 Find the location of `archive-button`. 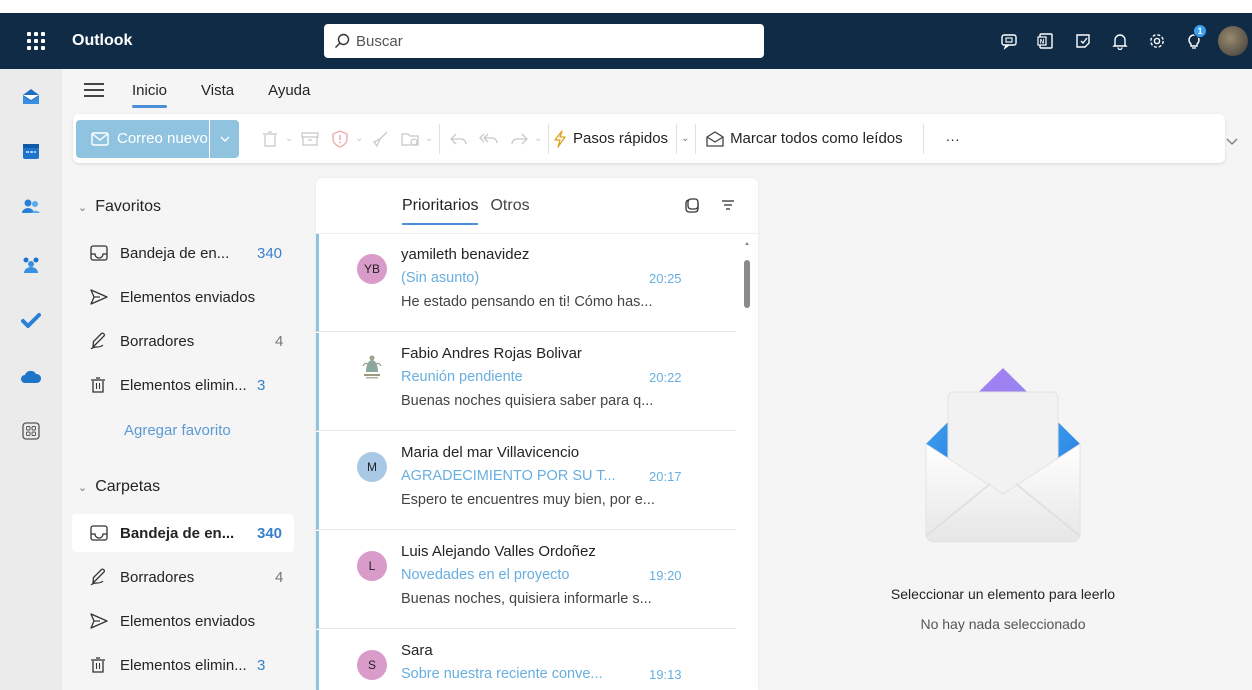

archive-button is located at coordinates (310, 139).